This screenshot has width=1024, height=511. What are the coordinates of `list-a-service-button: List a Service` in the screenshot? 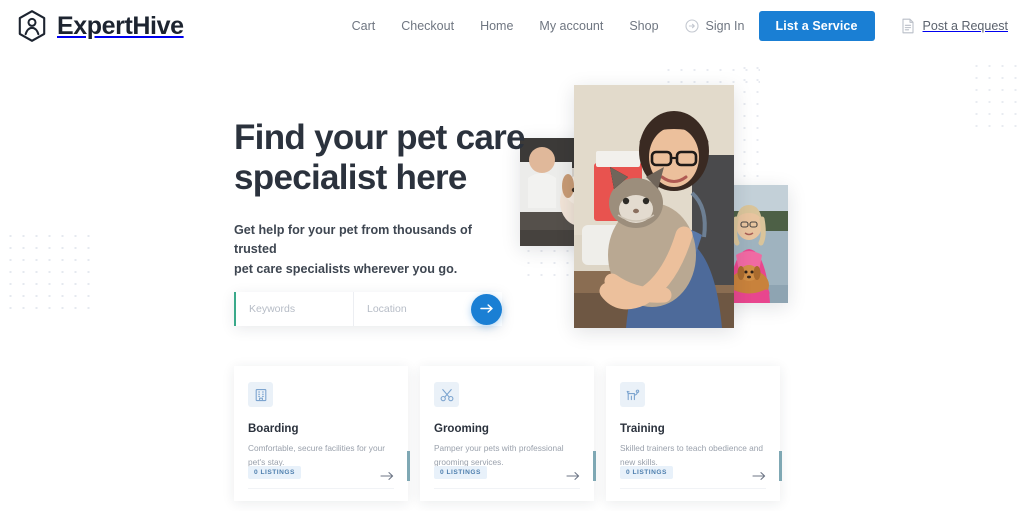 It's located at (816, 26).